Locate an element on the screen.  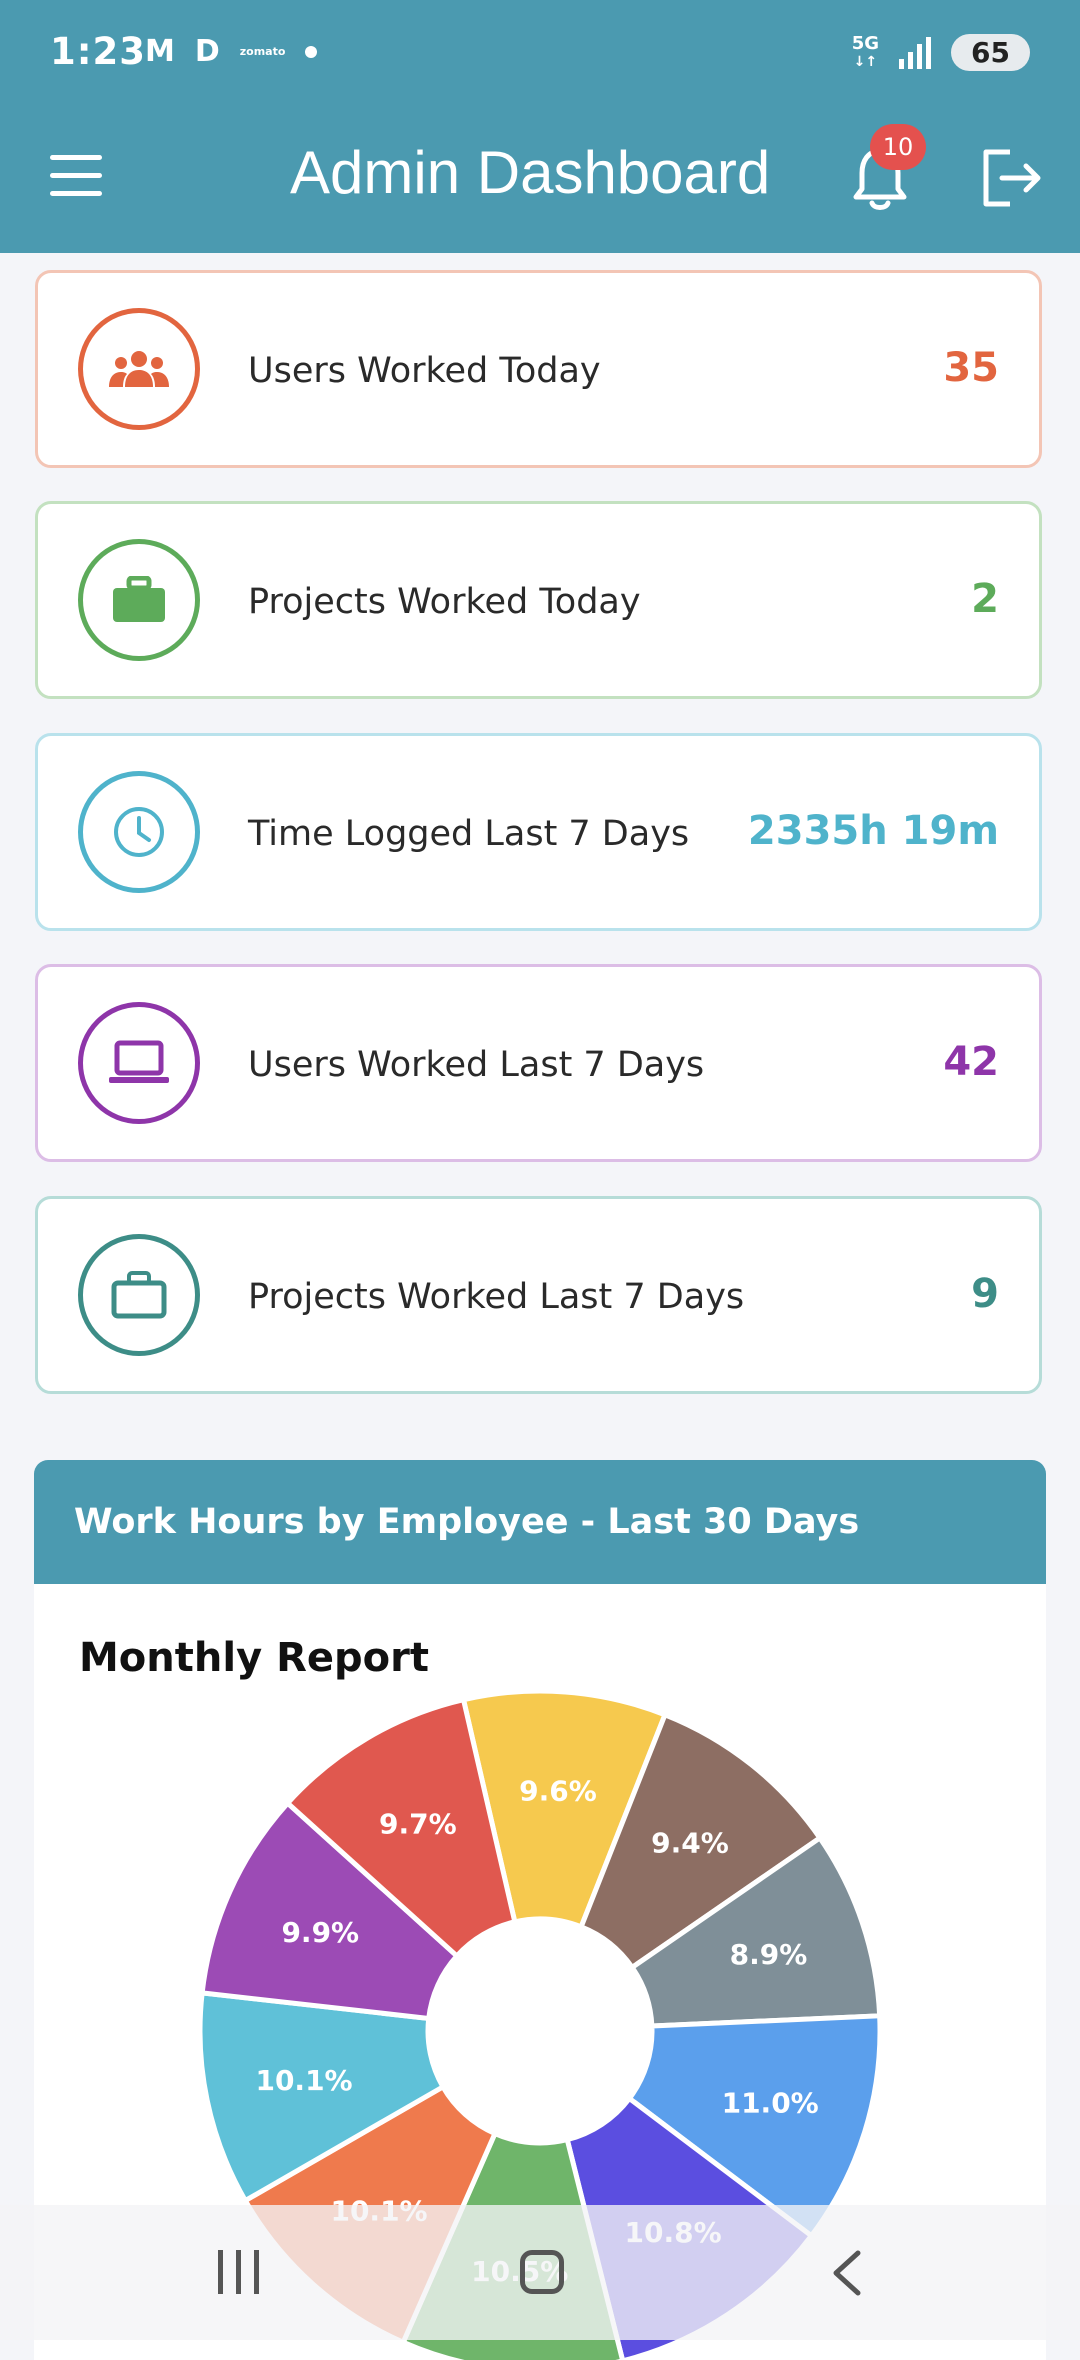
briefcase-outline-icon-glyph is located at coordinates (139, 1295).